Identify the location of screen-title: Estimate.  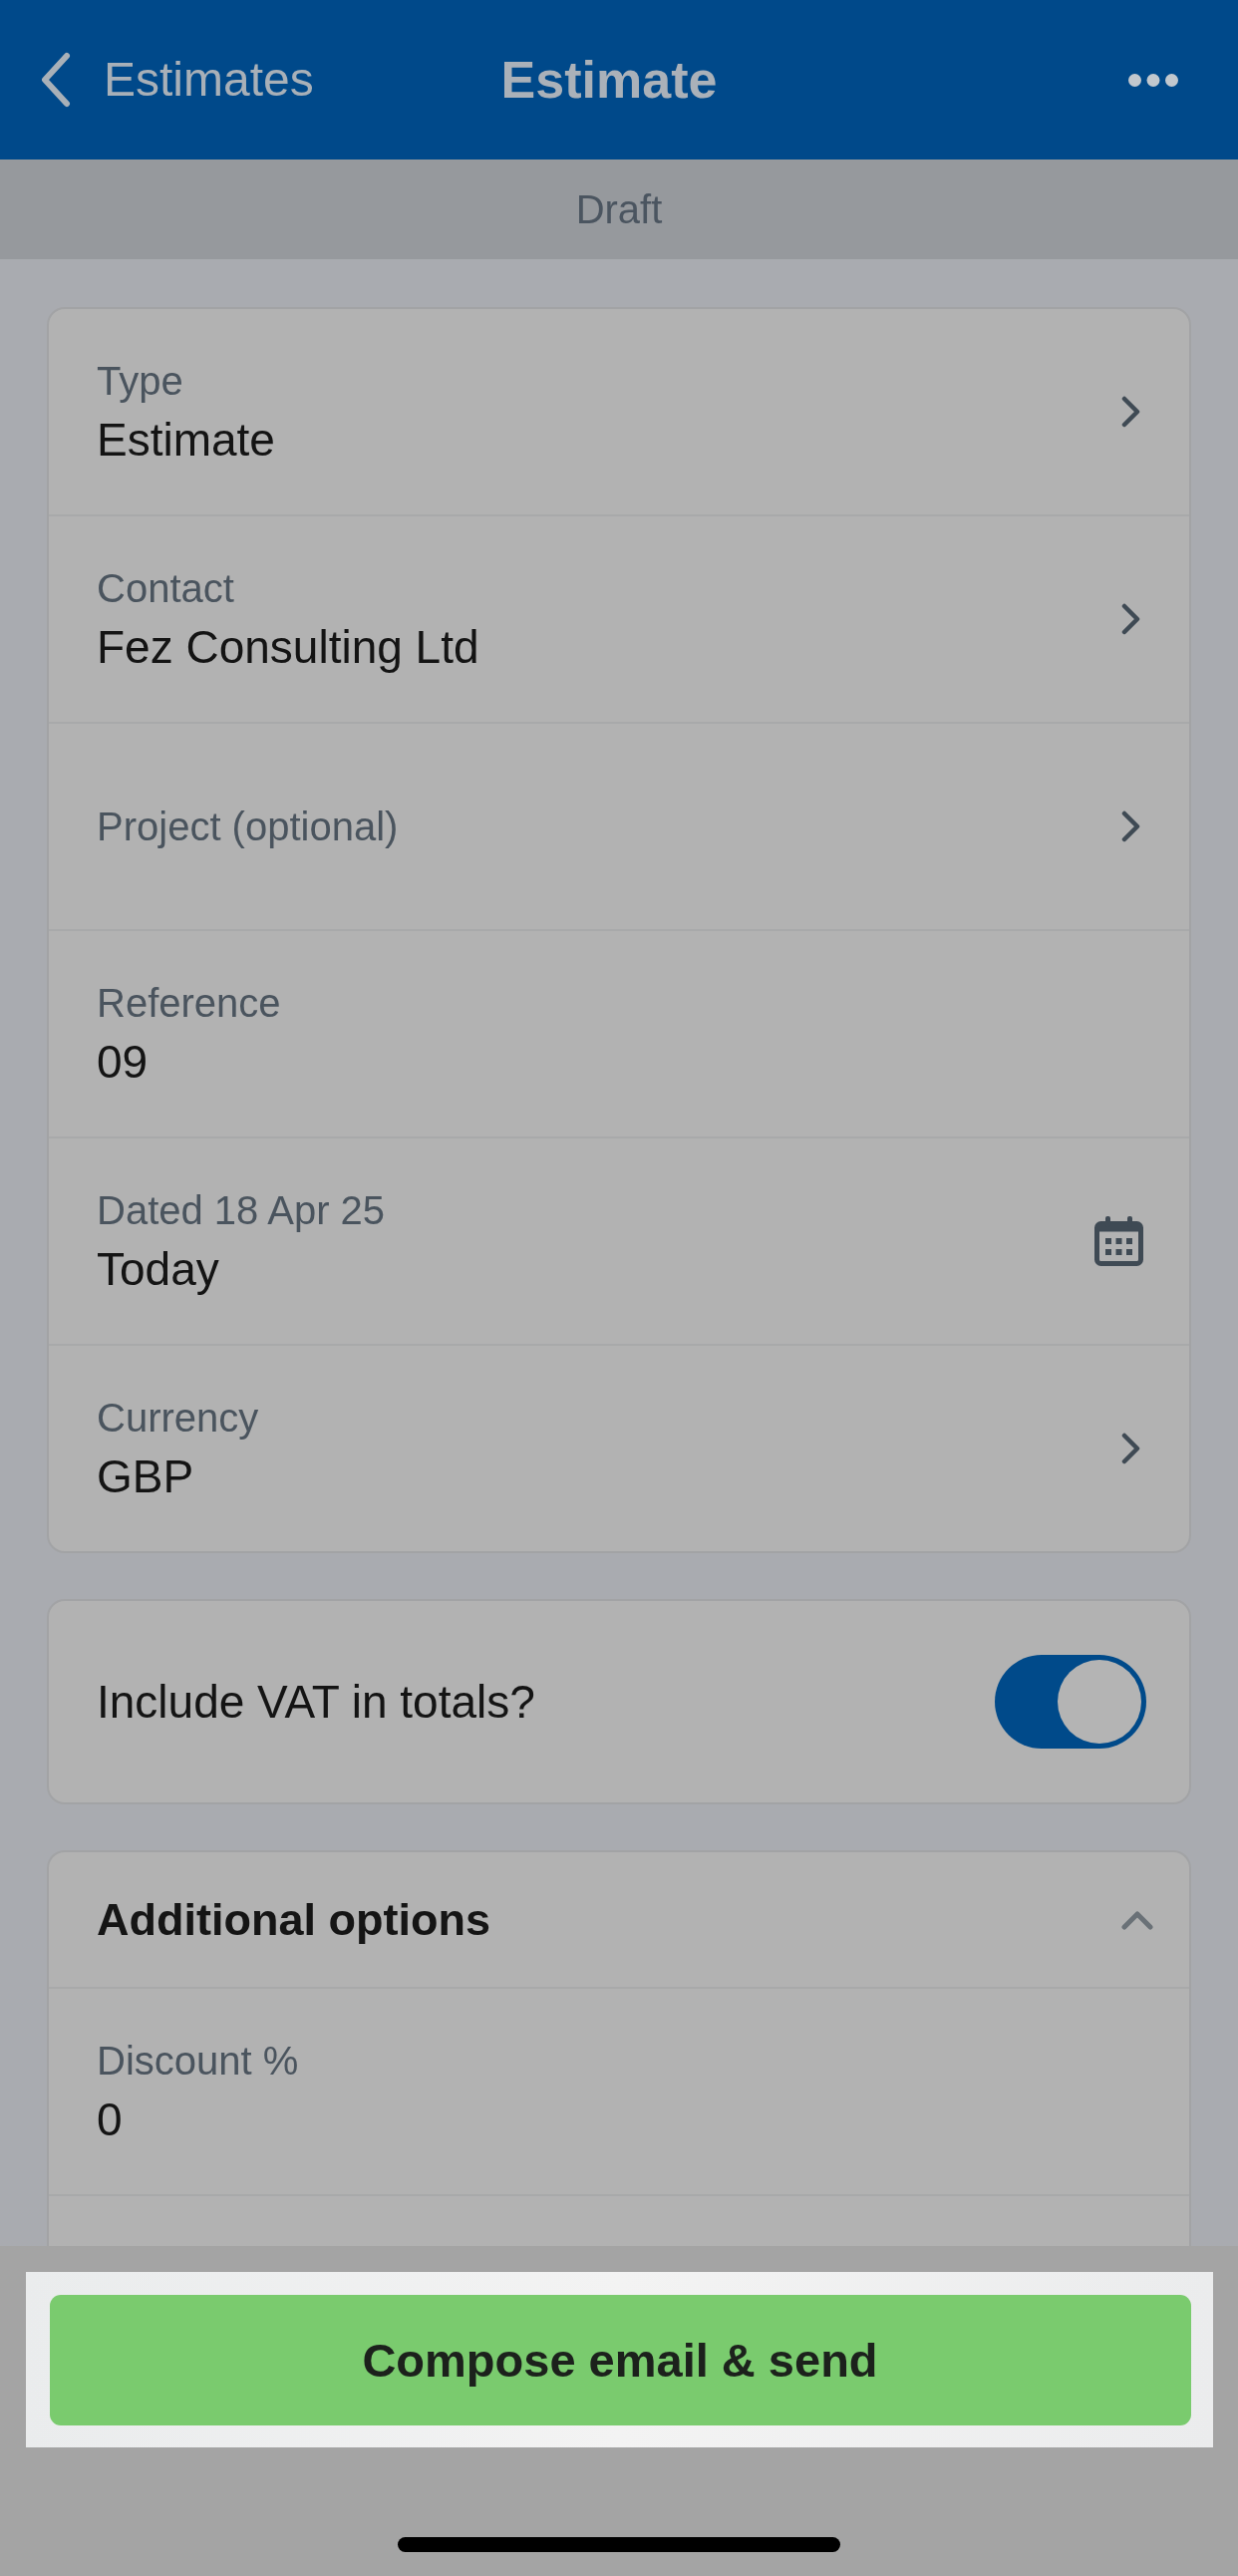
(609, 80).